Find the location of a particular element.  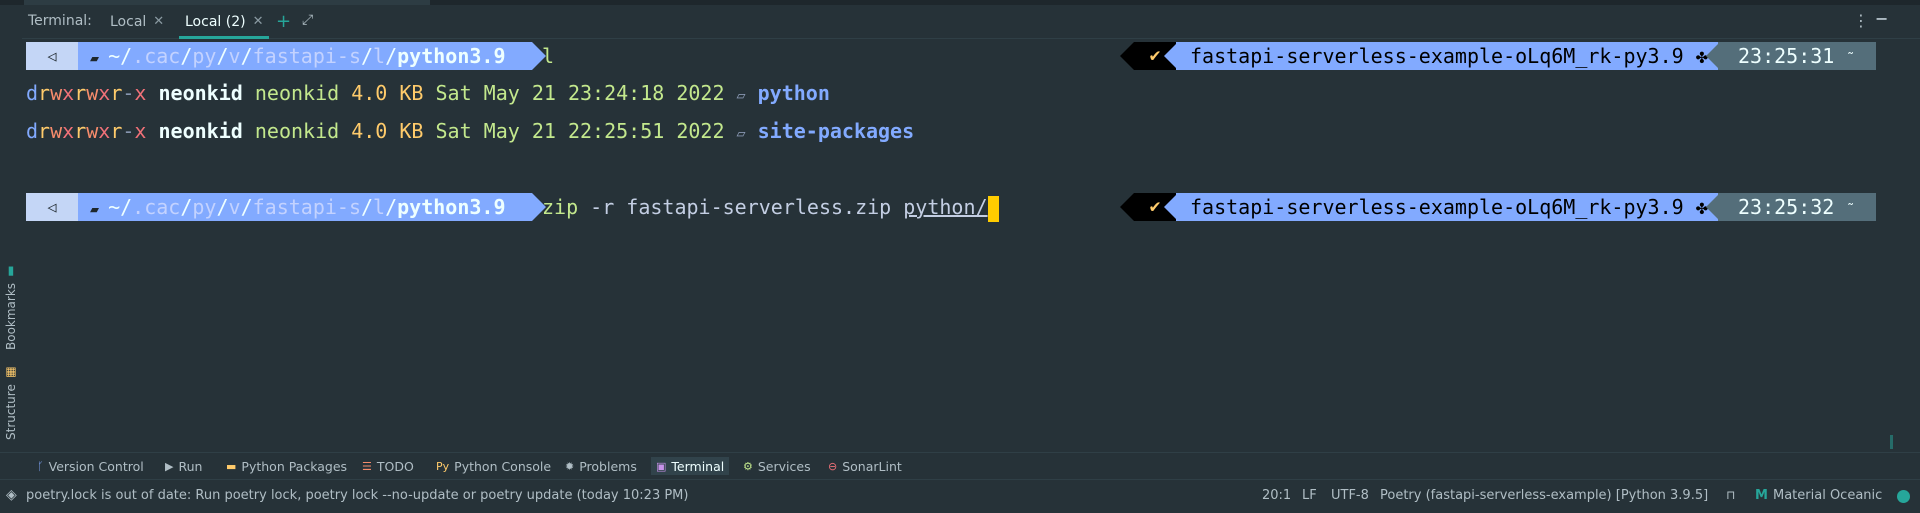

tool-label: Python Packages is located at coordinates (294, 466).